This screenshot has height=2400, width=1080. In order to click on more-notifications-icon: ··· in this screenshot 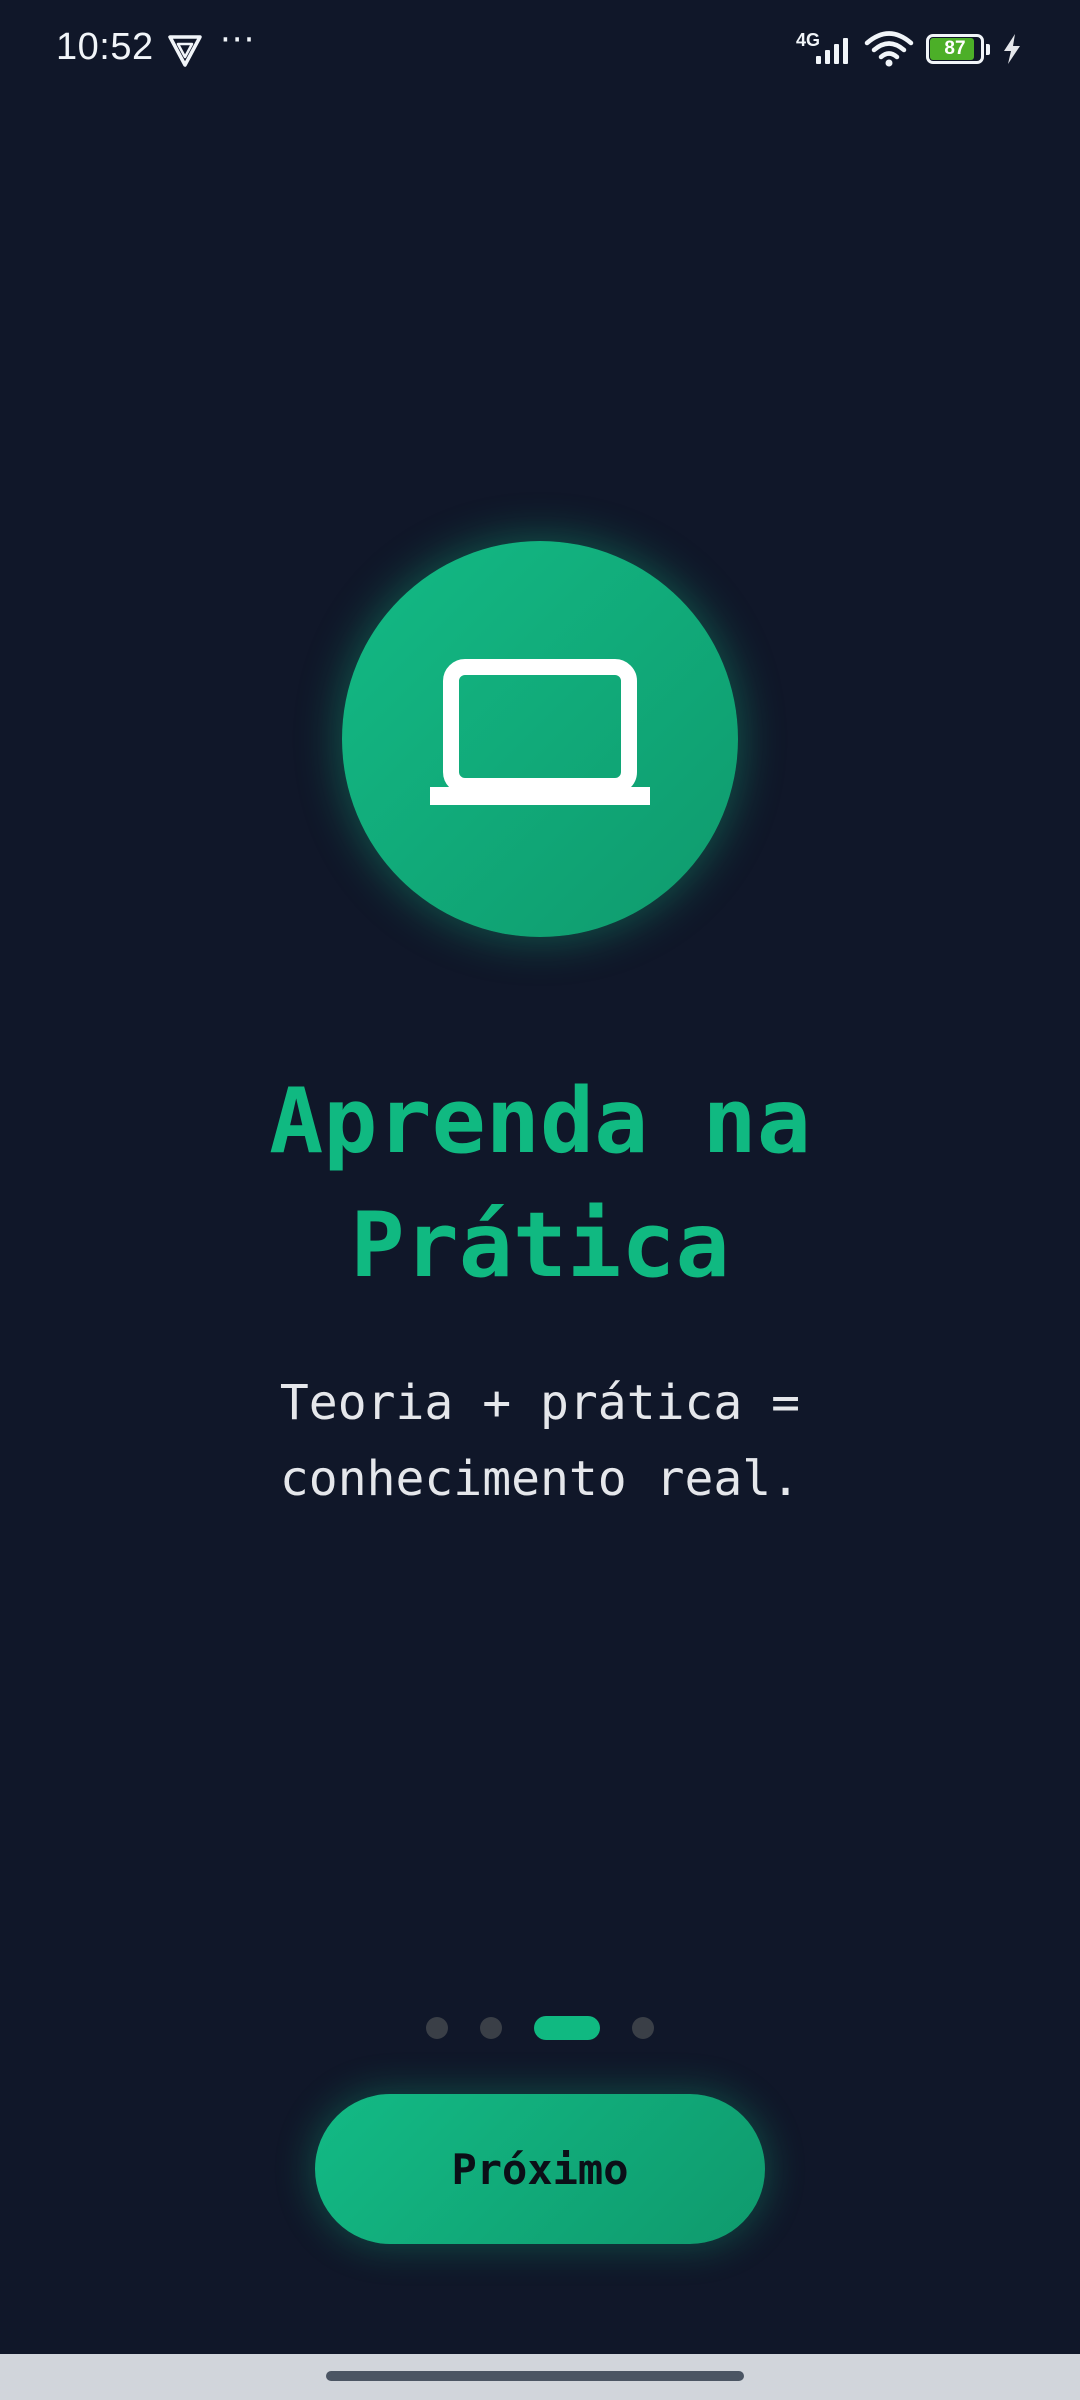, I will do `click(238, 40)`.